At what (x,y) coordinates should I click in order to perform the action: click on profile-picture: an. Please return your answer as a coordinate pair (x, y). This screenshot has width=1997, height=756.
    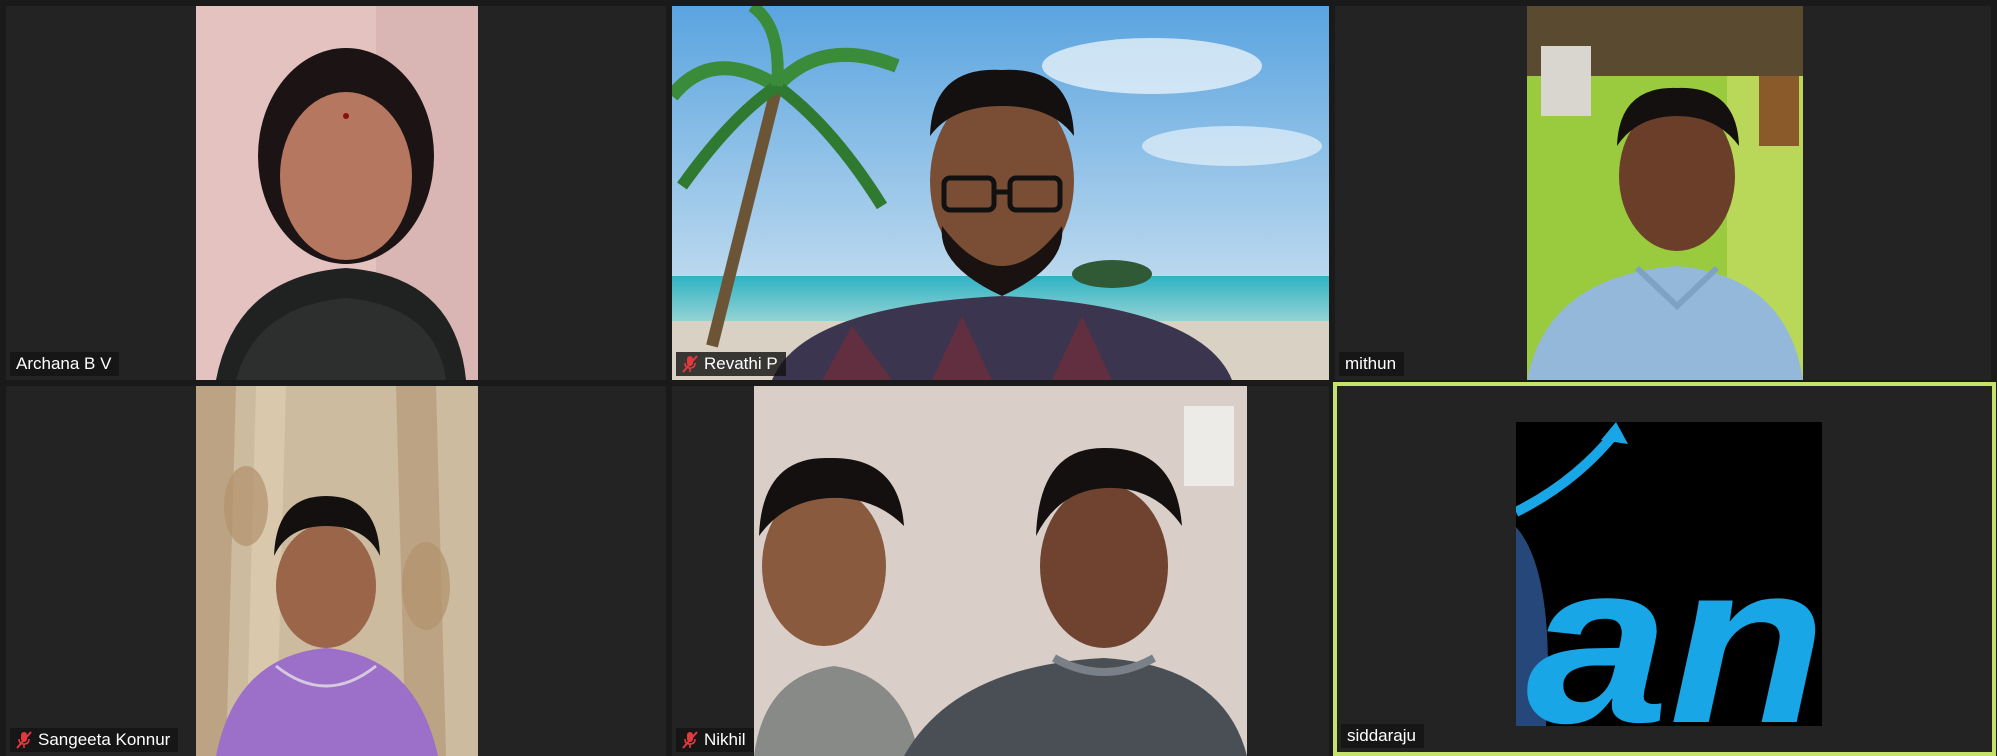
    Looking at the image, I should click on (1669, 574).